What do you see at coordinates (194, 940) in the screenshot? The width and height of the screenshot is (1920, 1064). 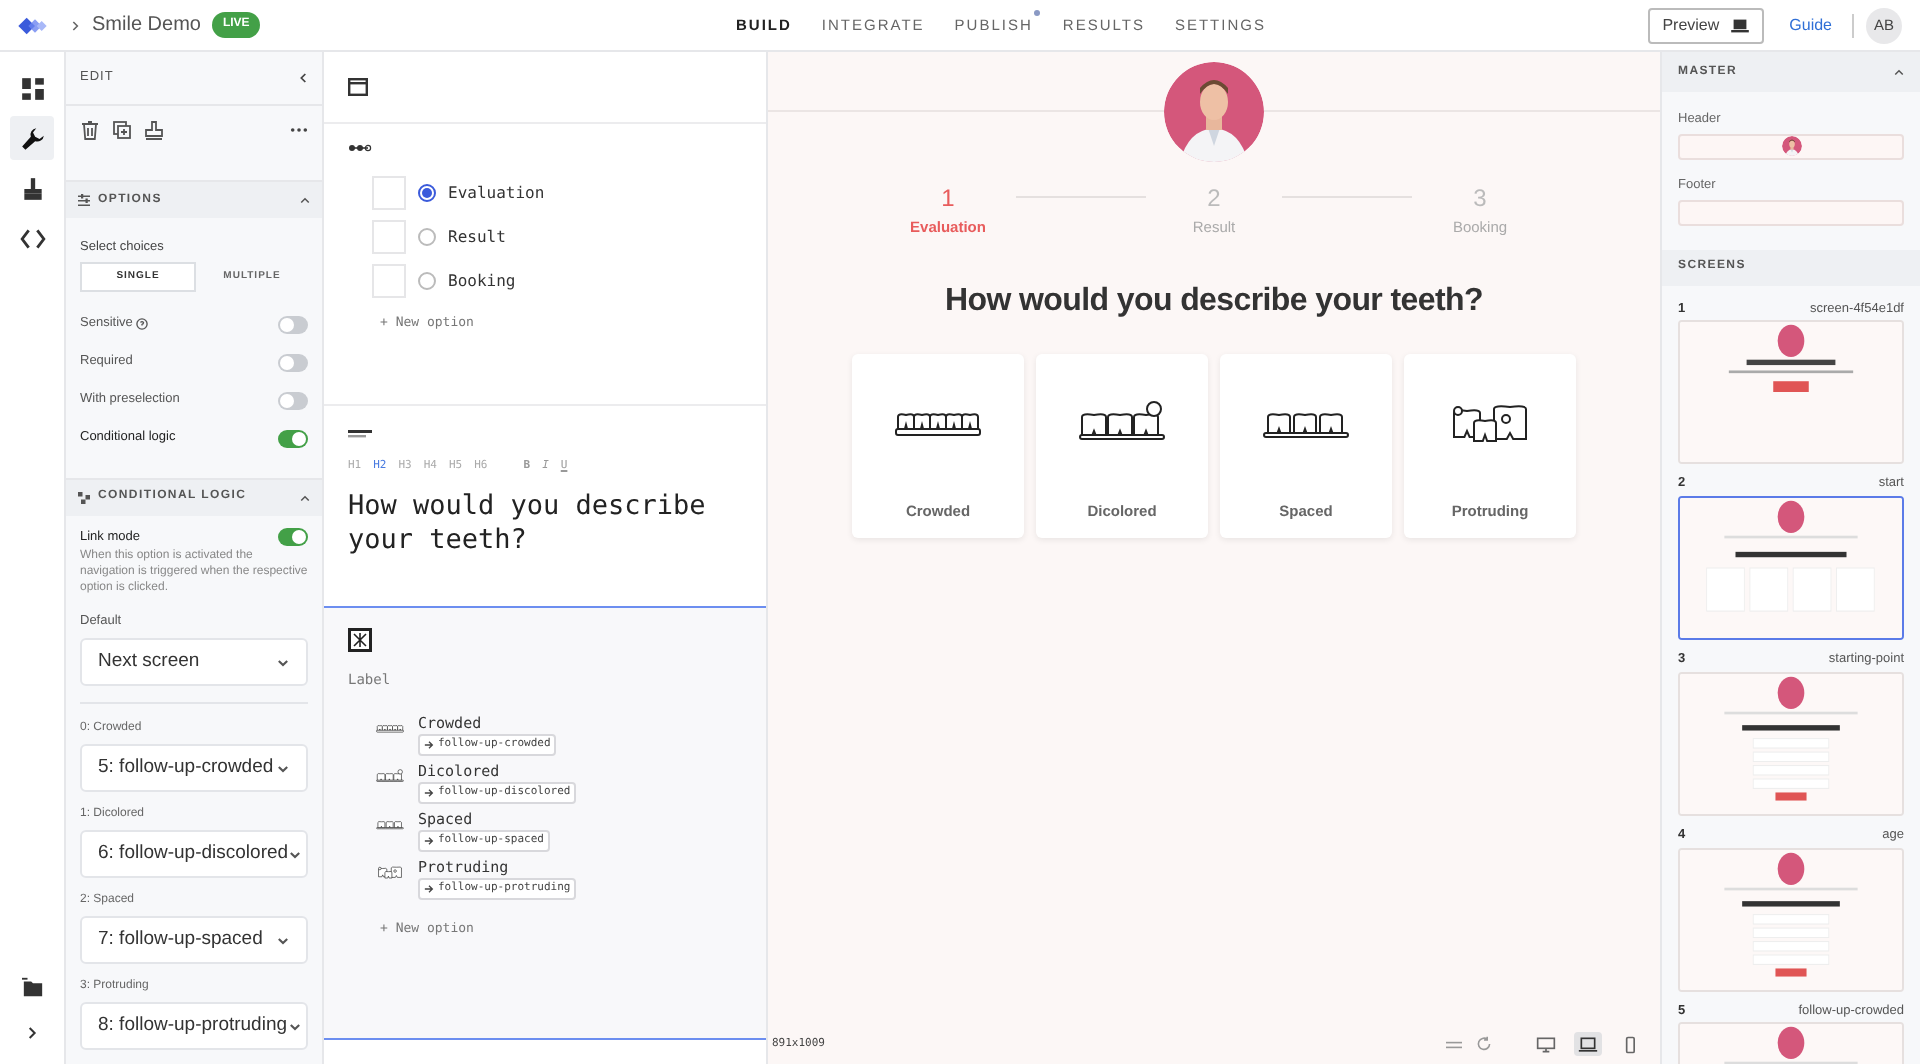 I see `dropdown-select: 7: follow-up-spaced` at bounding box center [194, 940].